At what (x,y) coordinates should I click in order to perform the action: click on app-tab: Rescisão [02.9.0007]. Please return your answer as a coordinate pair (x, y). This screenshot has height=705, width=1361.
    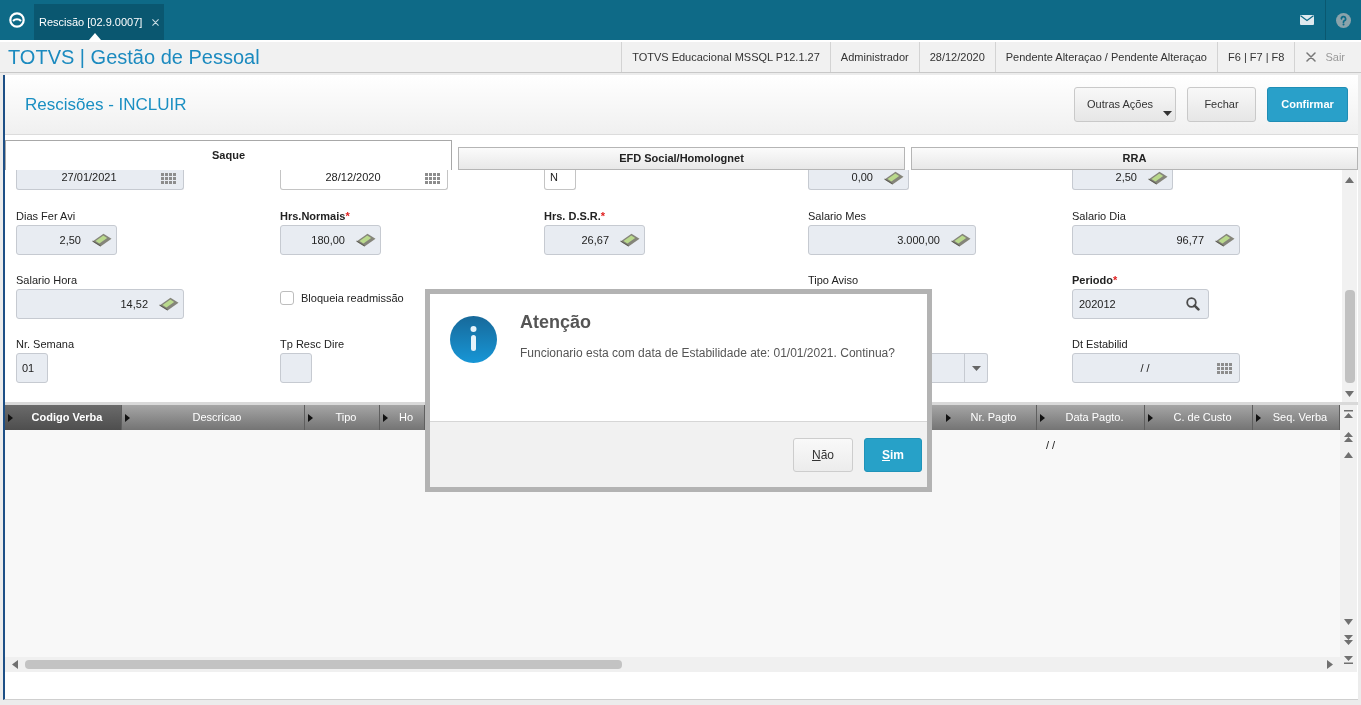
    Looking at the image, I should click on (99, 22).